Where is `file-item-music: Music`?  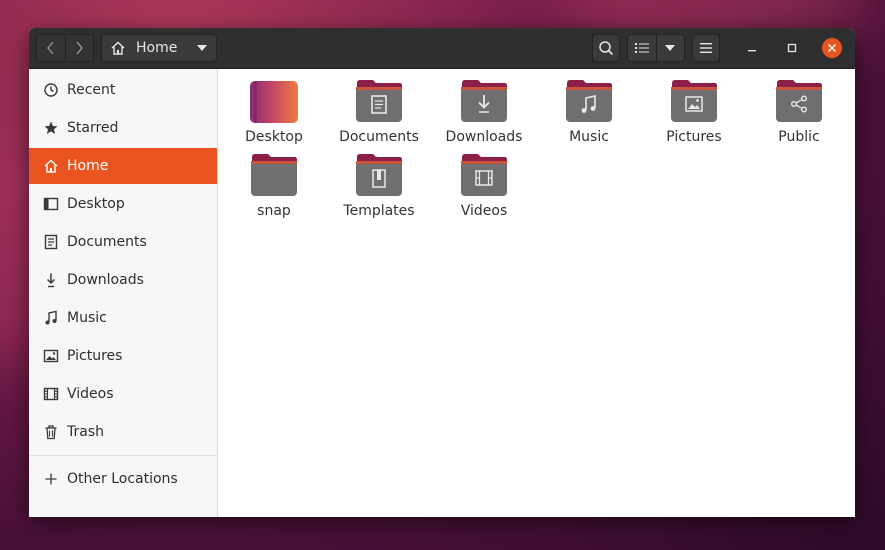 file-item-music: Music is located at coordinates (589, 109).